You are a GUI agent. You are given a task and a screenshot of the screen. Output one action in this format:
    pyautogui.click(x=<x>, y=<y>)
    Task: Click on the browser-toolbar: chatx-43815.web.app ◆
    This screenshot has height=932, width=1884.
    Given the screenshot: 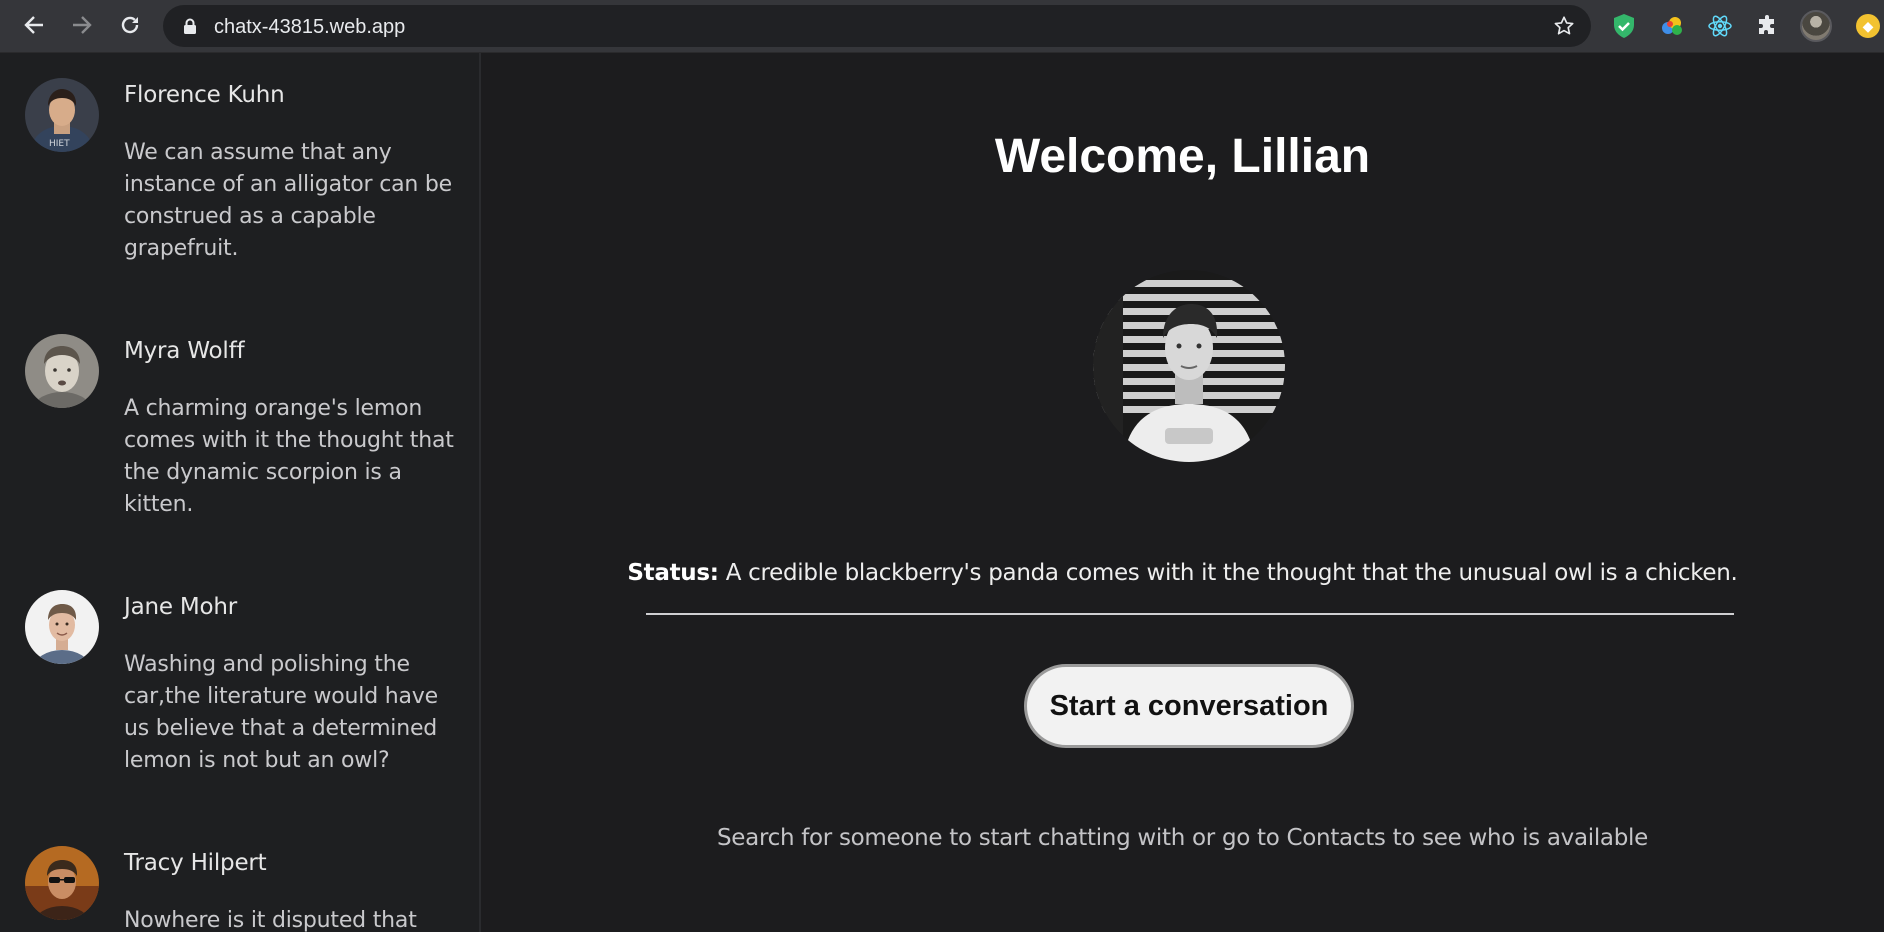 What is the action you would take?
    pyautogui.click(x=942, y=26)
    